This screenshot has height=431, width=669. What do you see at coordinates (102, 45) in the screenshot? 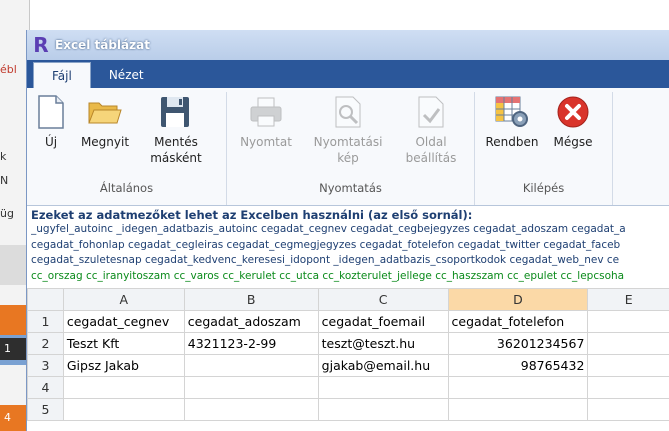
I see `window-title: Excel táblázat` at bounding box center [102, 45].